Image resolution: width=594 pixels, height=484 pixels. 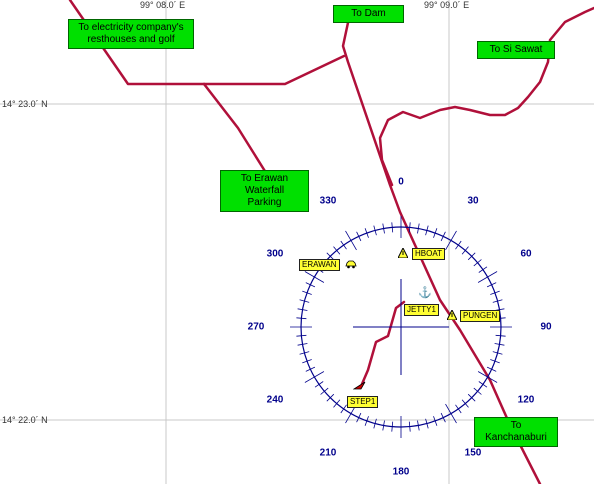 What do you see at coordinates (526, 400) in the screenshot?
I see `compass-label-120: 120` at bounding box center [526, 400].